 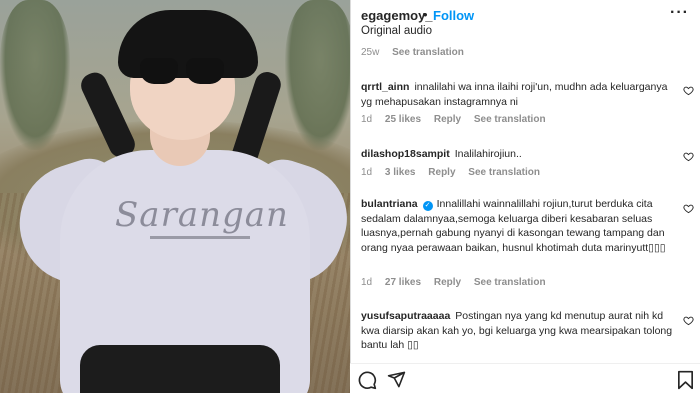 What do you see at coordinates (205, 71) in the screenshot?
I see `photo-sunglasses-right` at bounding box center [205, 71].